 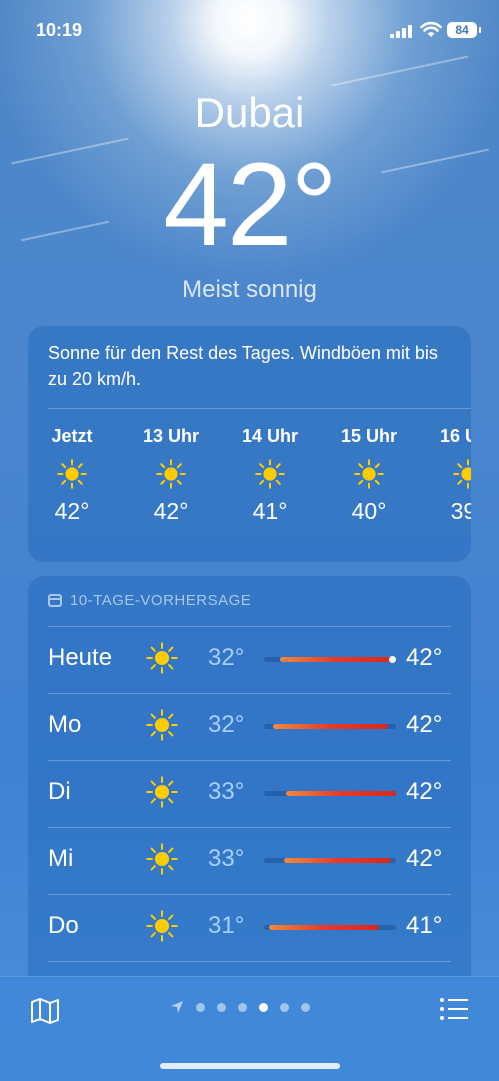 I want to click on bottom-toolbar, so click(x=249, y=1028).